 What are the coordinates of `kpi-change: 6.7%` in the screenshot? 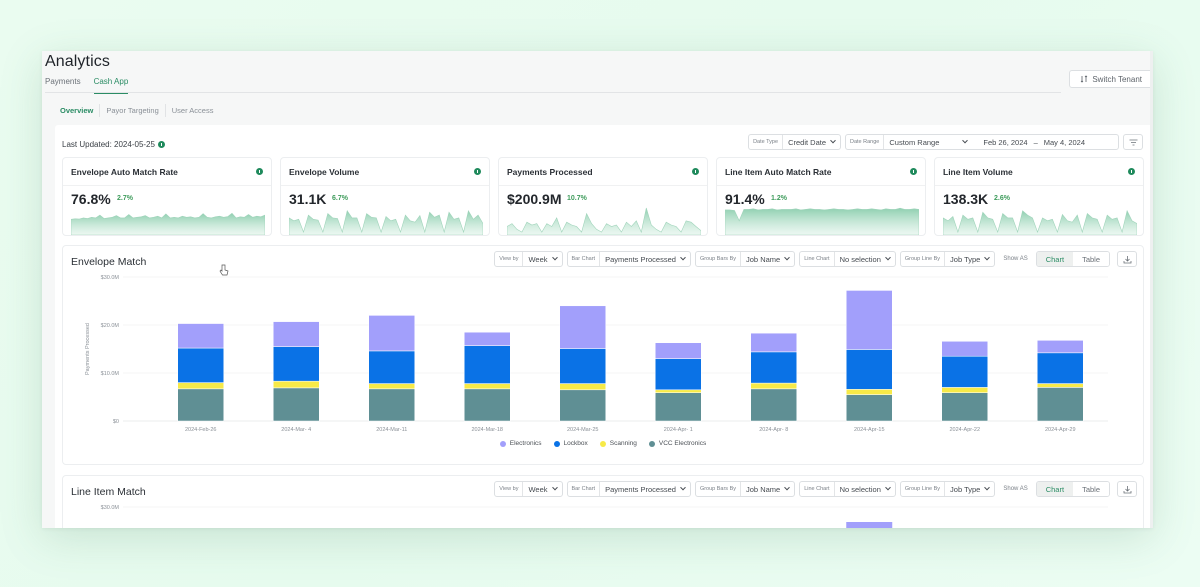 It's located at (340, 198).